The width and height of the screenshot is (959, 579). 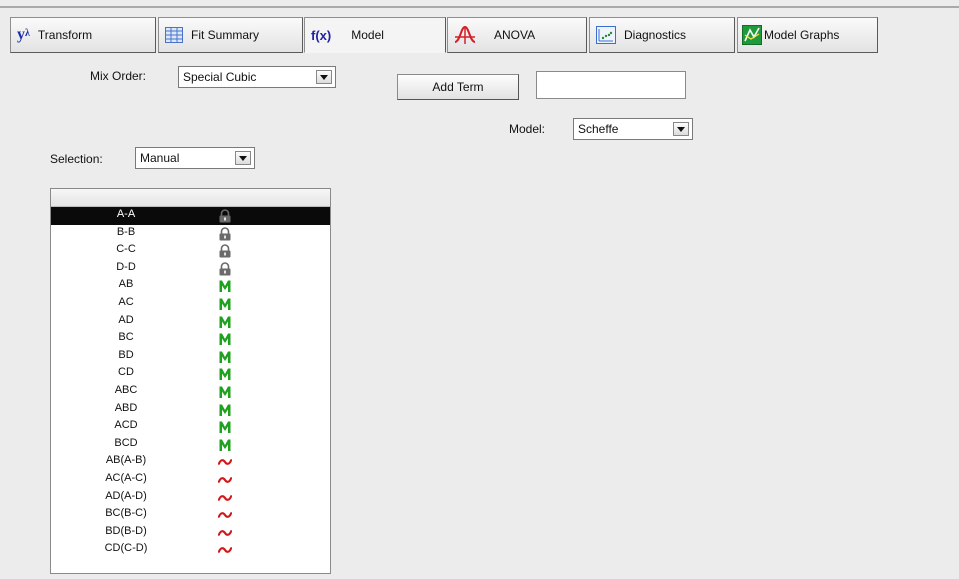 I want to click on mix-order-dropdown: Special Cubic, so click(x=257, y=77).